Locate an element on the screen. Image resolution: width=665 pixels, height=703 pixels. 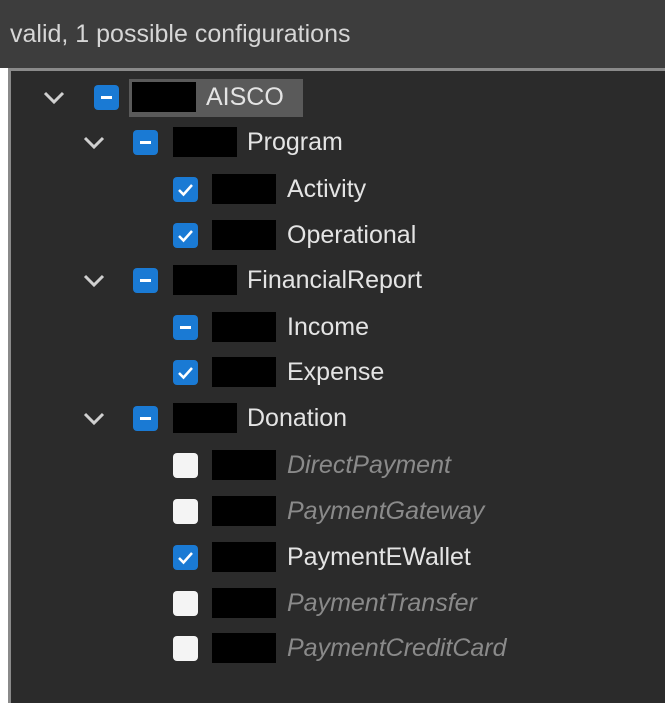
status-bar: valid, 1 possible configurations is located at coordinates (332, 34).